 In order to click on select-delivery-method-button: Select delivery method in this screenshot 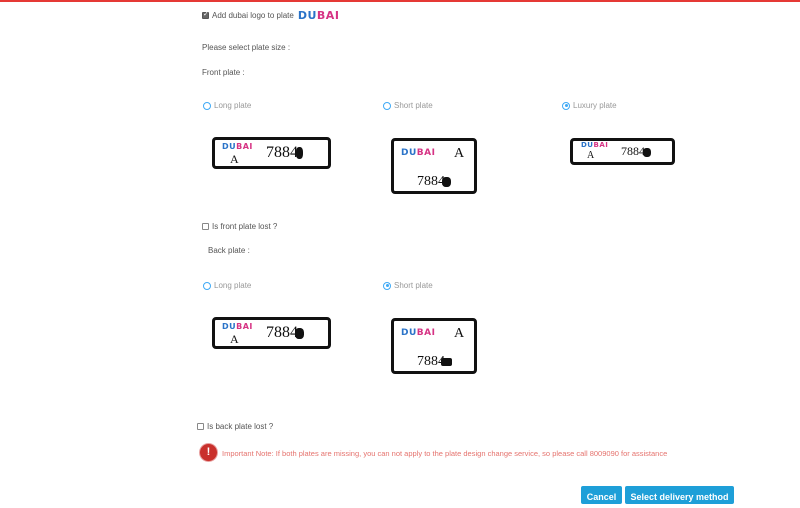, I will do `click(679, 495)`.